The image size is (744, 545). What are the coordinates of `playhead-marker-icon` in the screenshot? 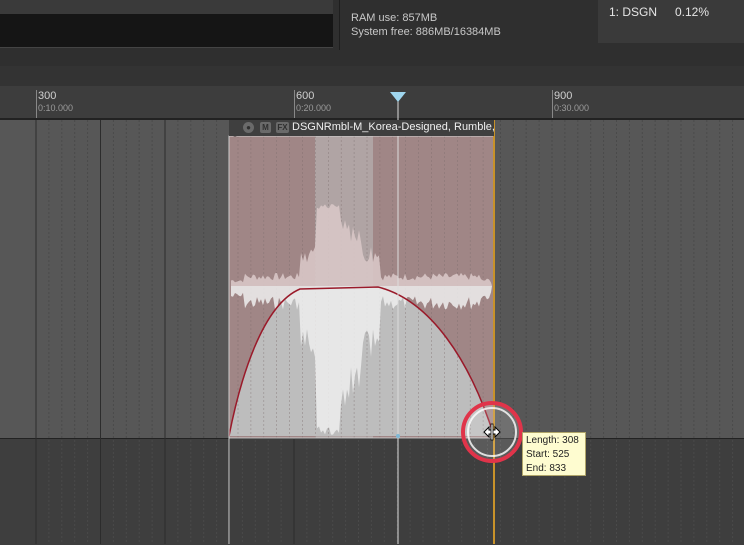 It's located at (398, 97).